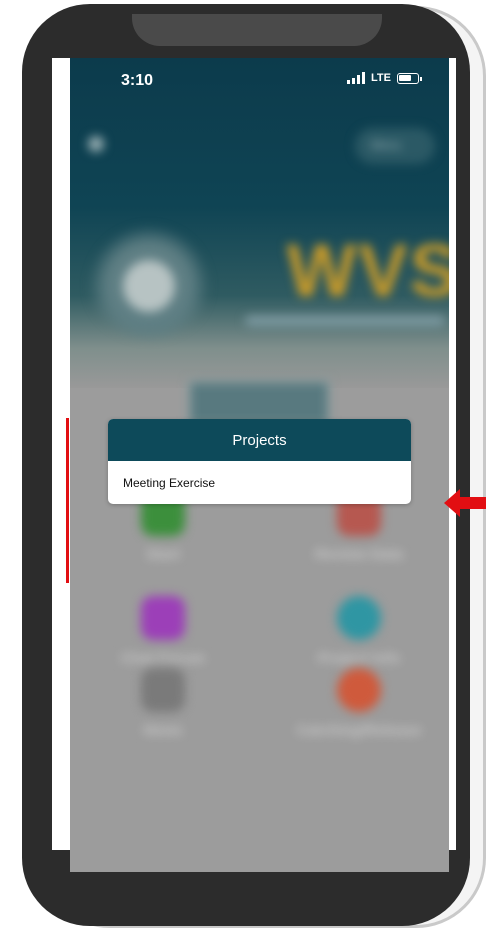 This screenshot has width=486, height=931. Describe the element at coordinates (465, 503) in the screenshot. I see `pointer-arrow-icon` at that location.